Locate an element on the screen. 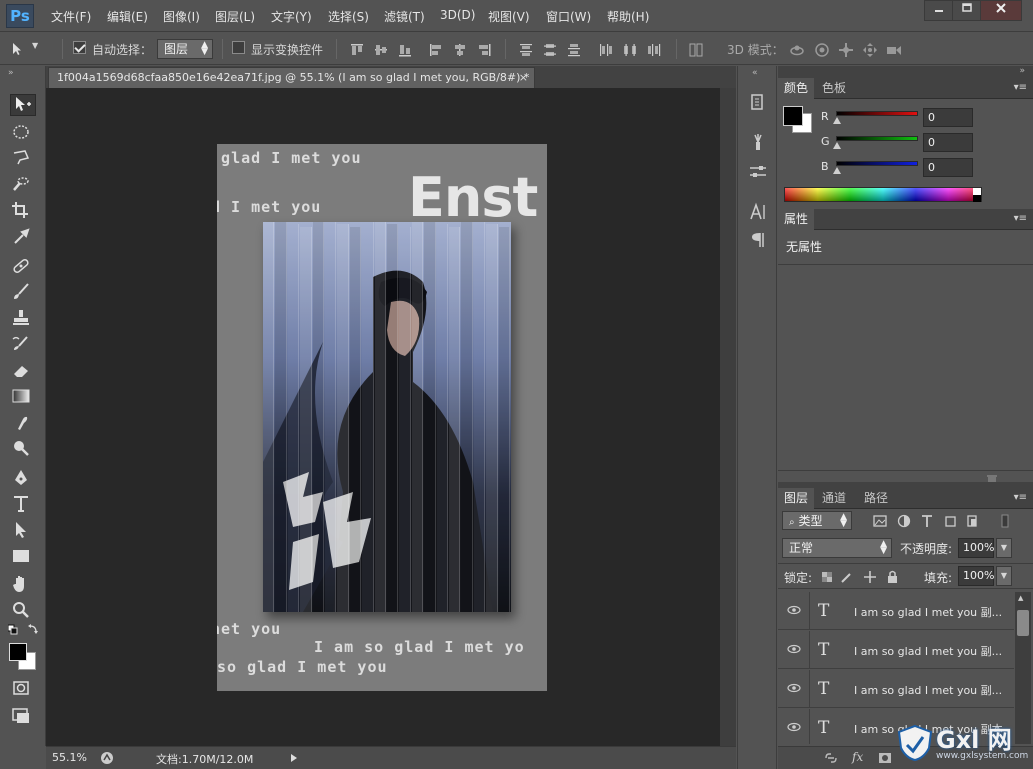  blue-slider-track is located at coordinates (877, 163).